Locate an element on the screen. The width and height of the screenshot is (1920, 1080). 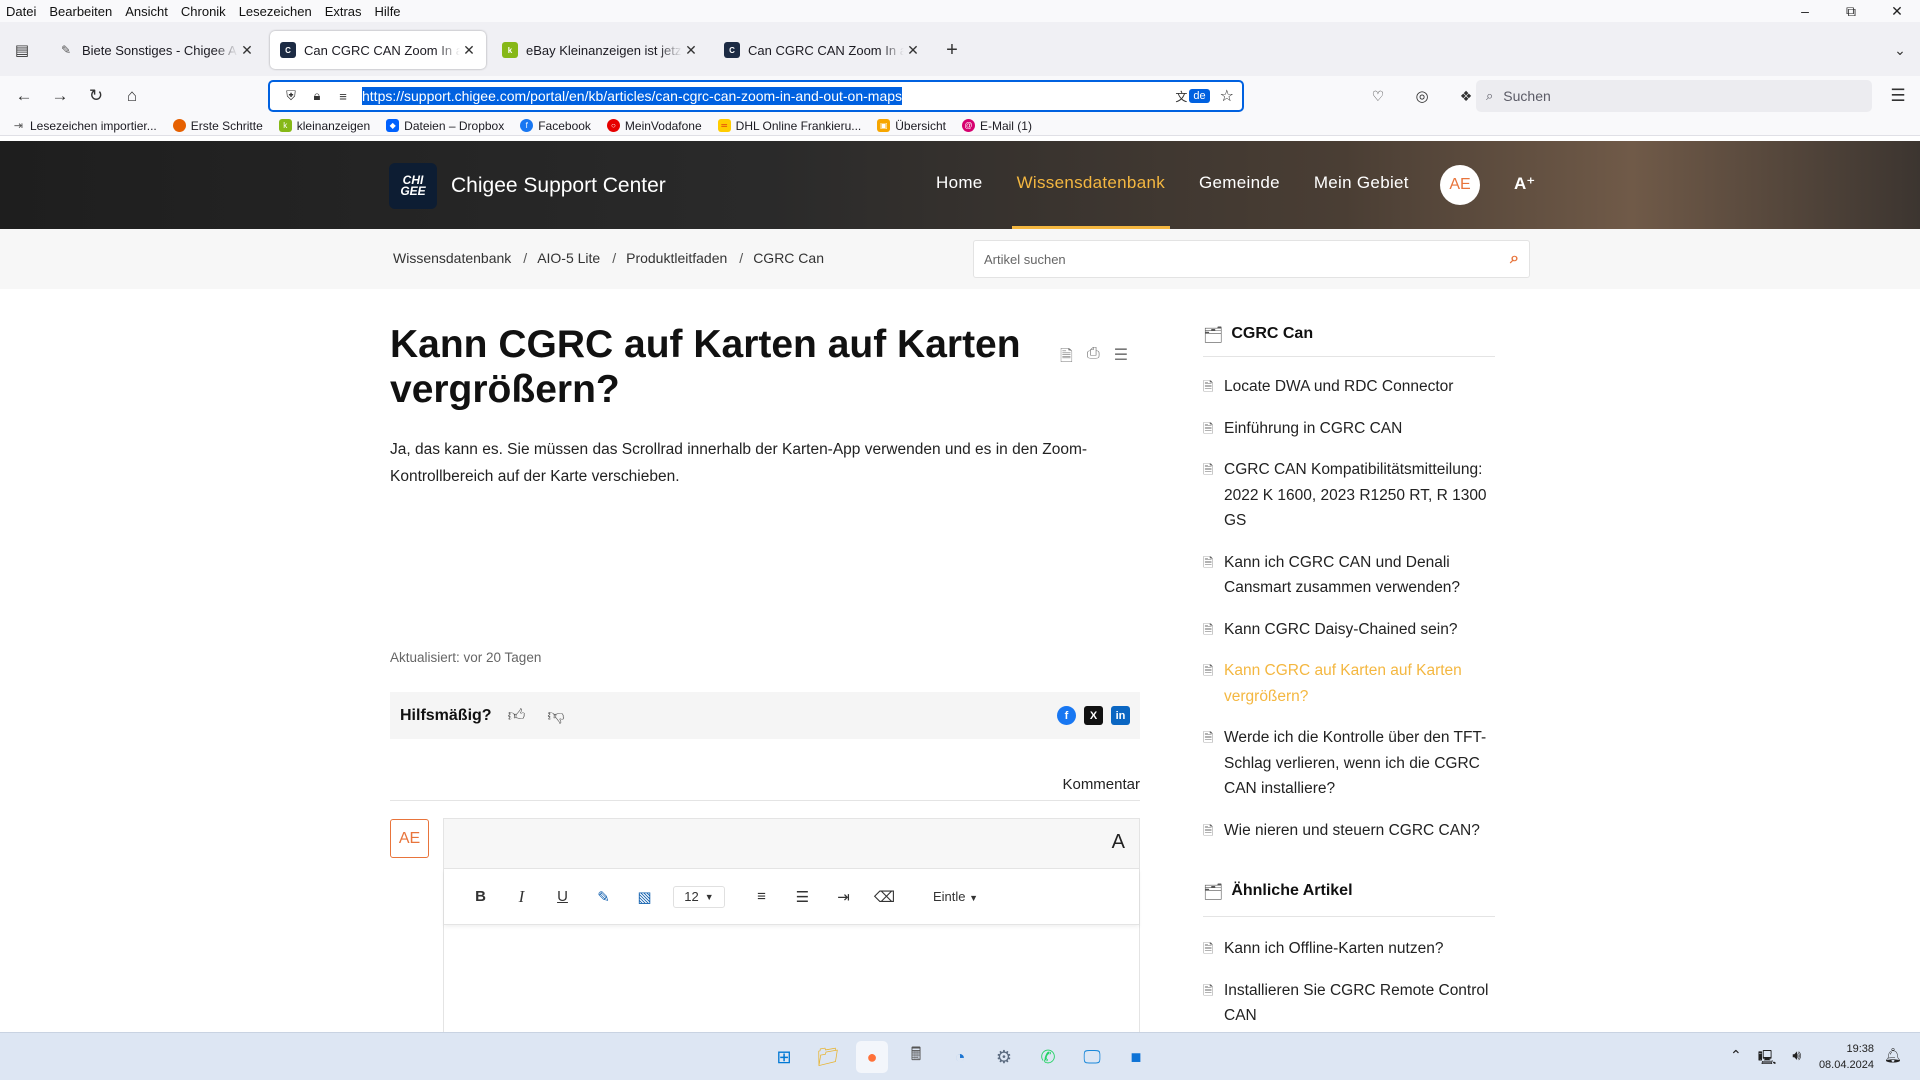
file-explorer-icon: 📁︎ is located at coordinates (828, 1057).